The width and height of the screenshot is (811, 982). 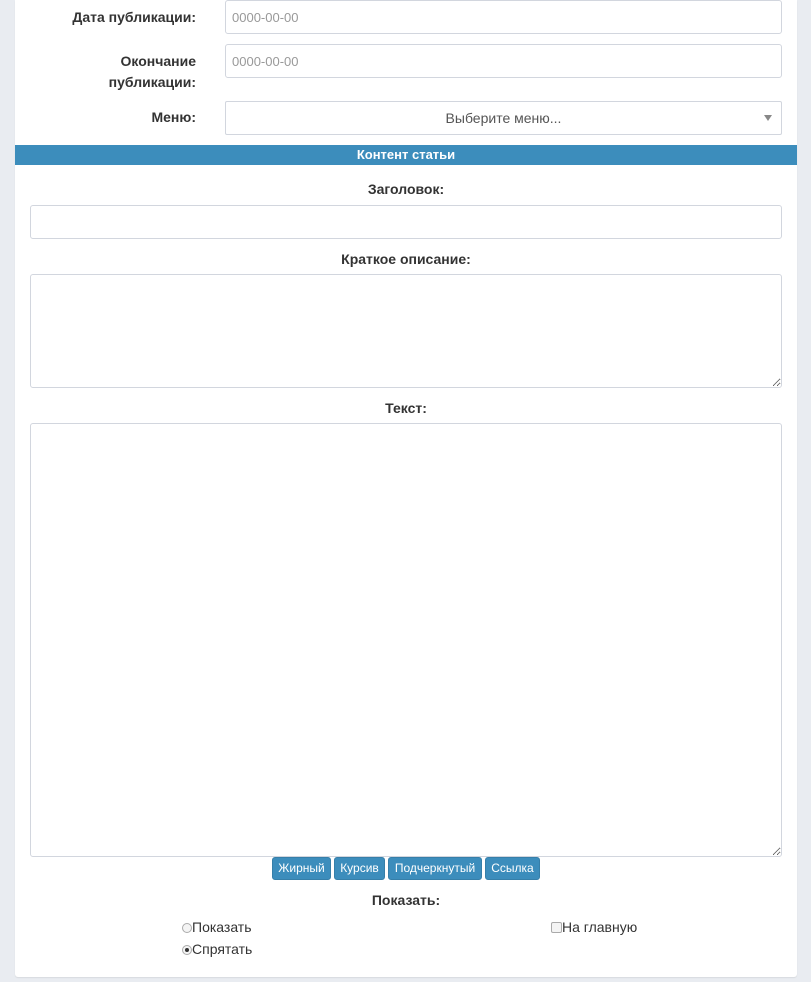 I want to click on summary-wrap, so click(x=406, y=331).